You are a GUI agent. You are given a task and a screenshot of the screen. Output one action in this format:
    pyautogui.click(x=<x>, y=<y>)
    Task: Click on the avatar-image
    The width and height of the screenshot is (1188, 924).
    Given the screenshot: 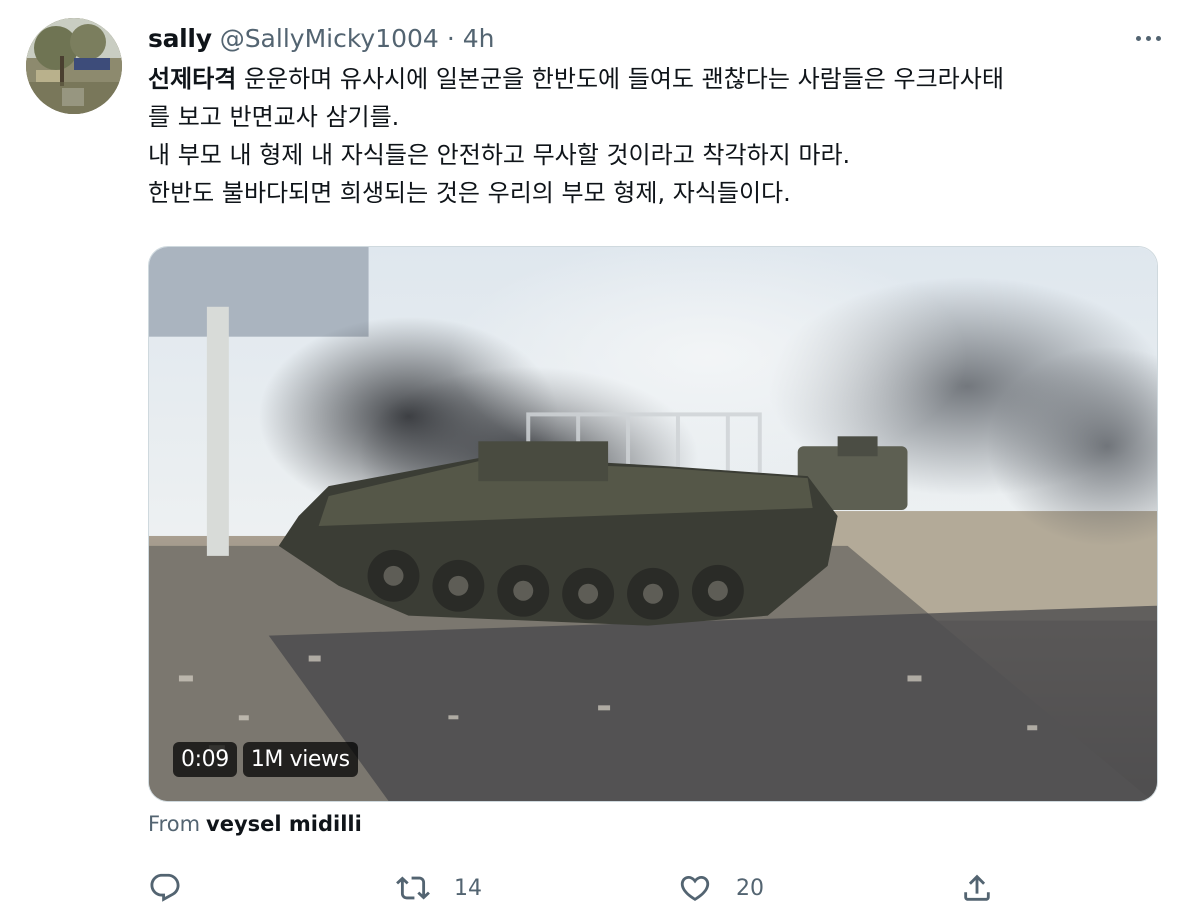 What is the action you would take?
    pyautogui.click(x=74, y=66)
    